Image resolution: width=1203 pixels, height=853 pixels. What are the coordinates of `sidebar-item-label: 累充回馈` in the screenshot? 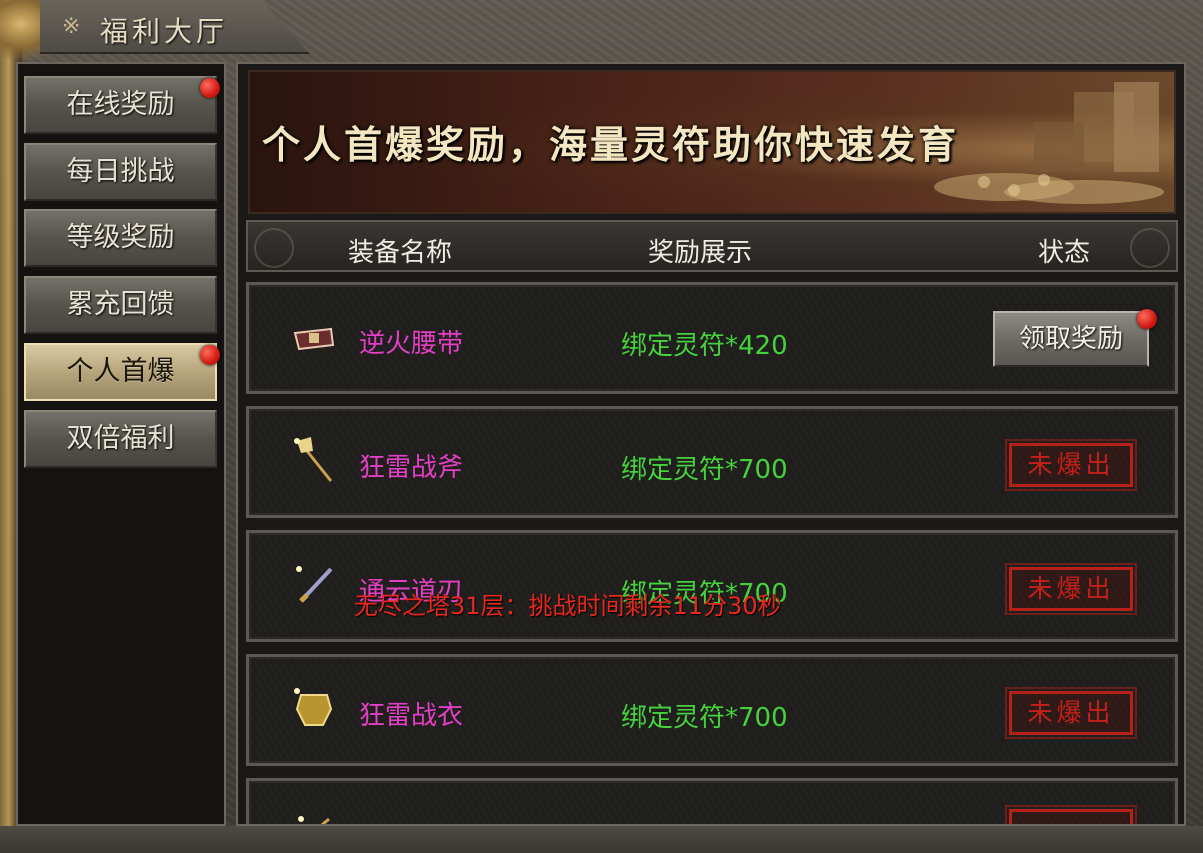 It's located at (120, 304).